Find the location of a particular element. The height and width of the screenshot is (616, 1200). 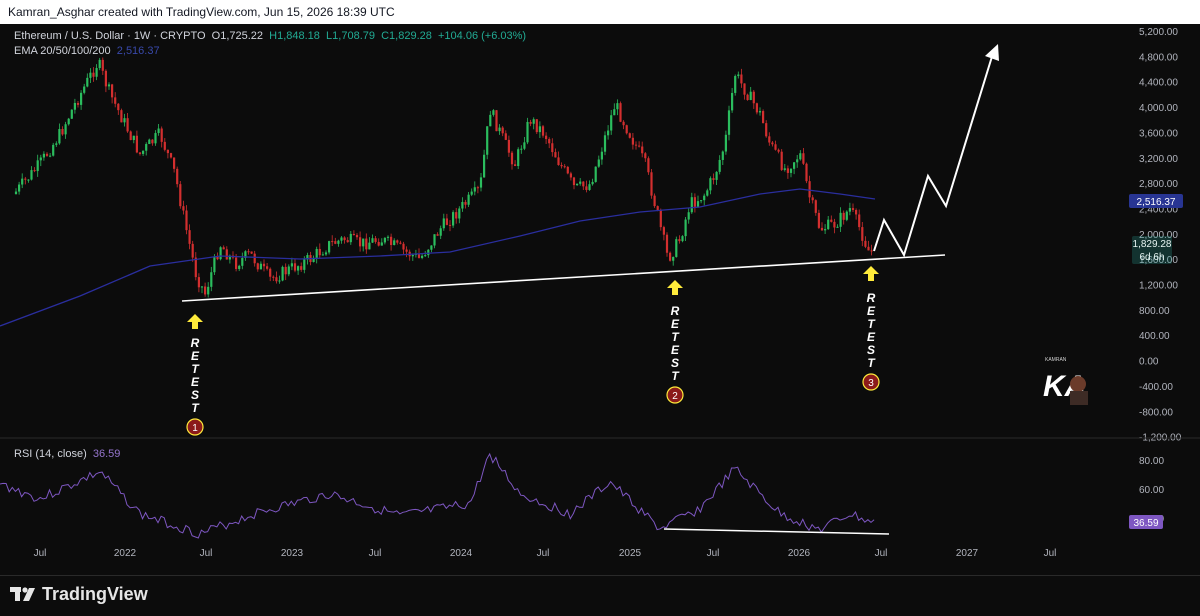

ema-legend: EMA 20/50/100/200 2,516.37 is located at coordinates (87, 51).